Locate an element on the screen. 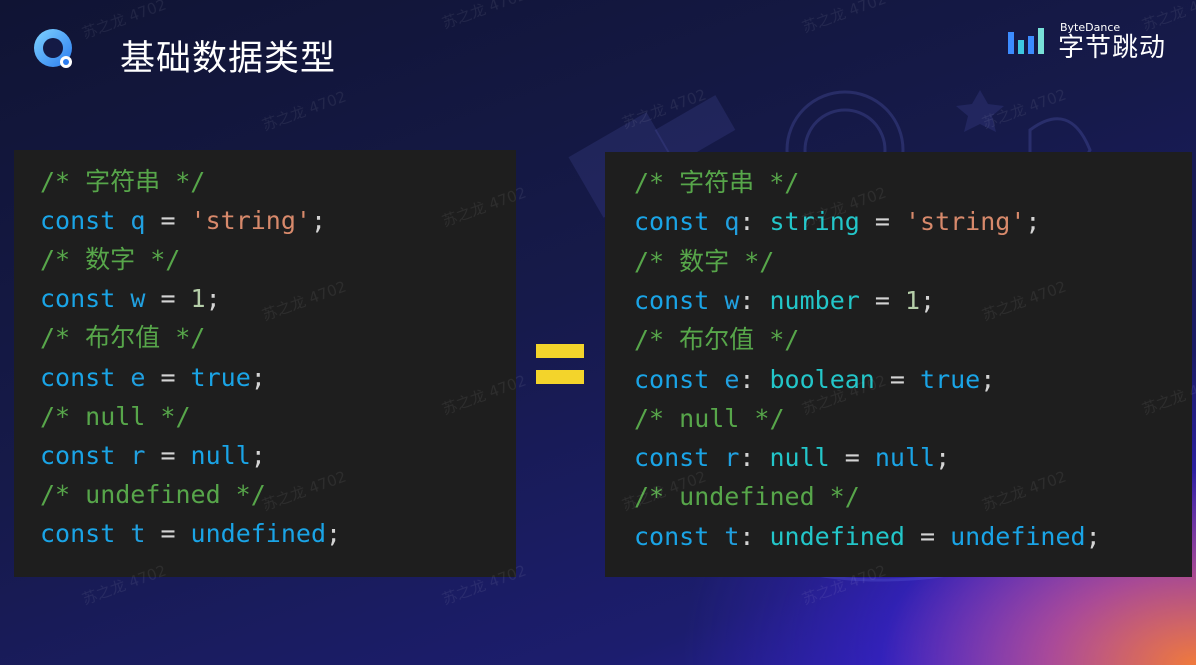 The height and width of the screenshot is (665, 1196). code-line: const r = null; is located at coordinates (153, 456).